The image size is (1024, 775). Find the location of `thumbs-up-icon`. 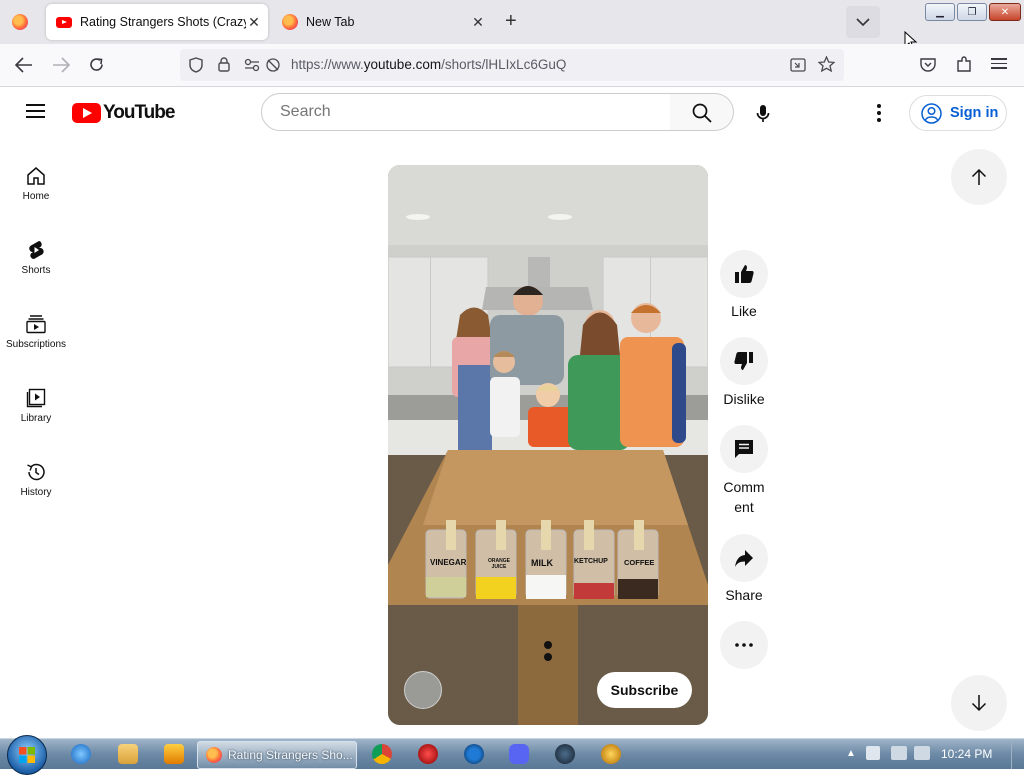

thumbs-up-icon is located at coordinates (744, 274).